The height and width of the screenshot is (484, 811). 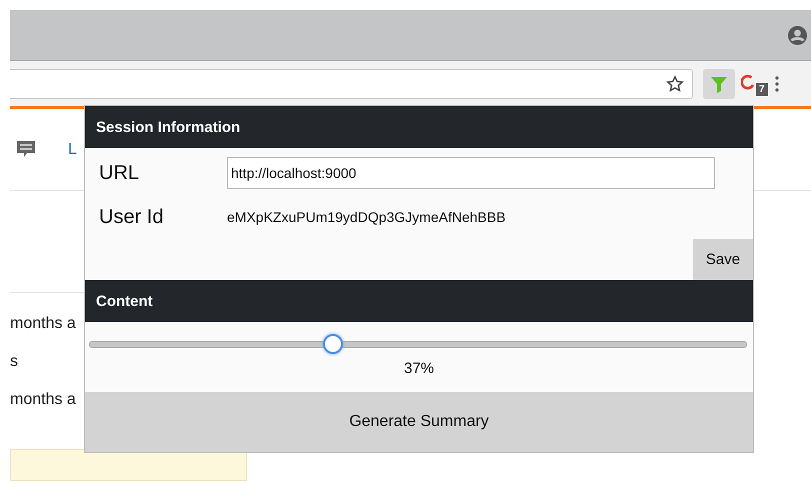 What do you see at coordinates (119, 173) in the screenshot?
I see `field-label: URL` at bounding box center [119, 173].